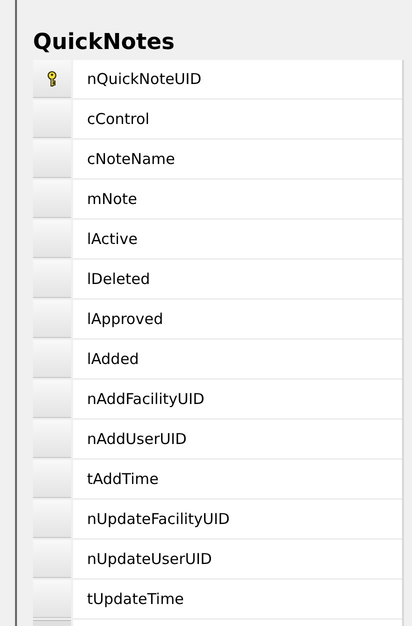  Describe the element at coordinates (237, 599) in the screenshot. I see `column-name: tUpdateTime` at that location.